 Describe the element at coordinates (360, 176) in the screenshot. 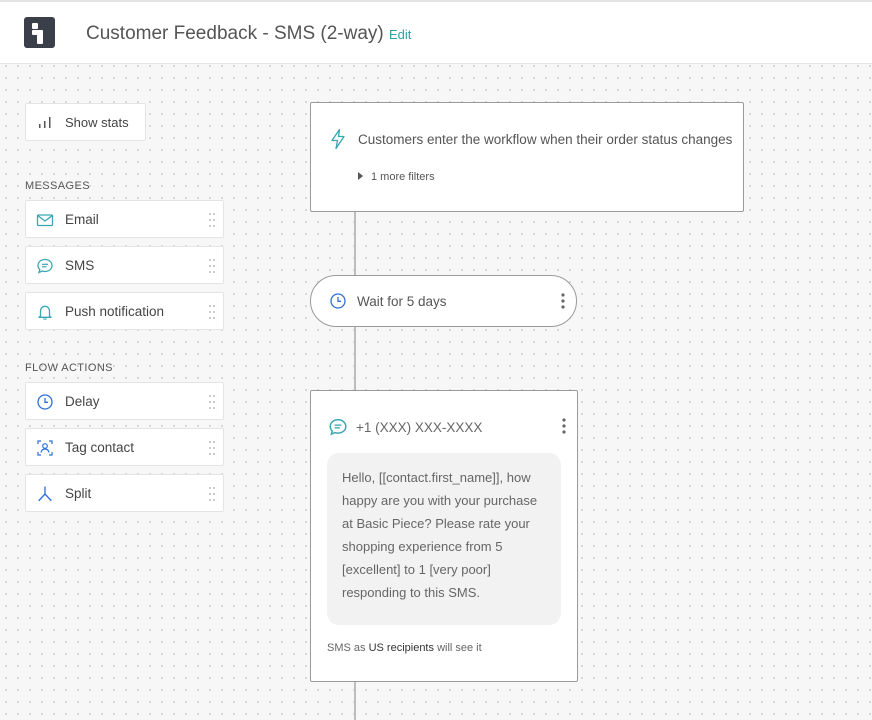

I see `expand-triangle-icon` at that location.